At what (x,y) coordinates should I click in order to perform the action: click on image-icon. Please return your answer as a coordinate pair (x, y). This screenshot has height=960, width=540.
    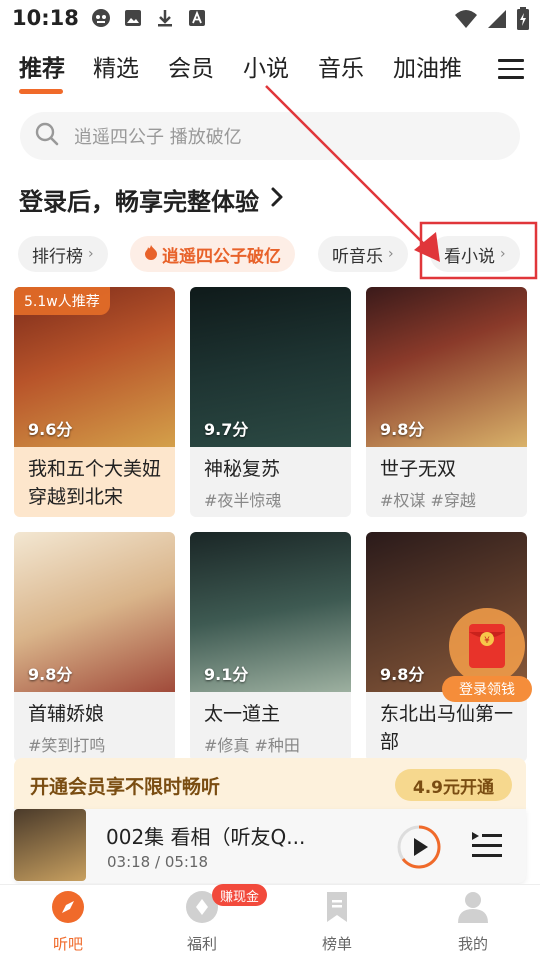
    Looking at the image, I should click on (133, 18).